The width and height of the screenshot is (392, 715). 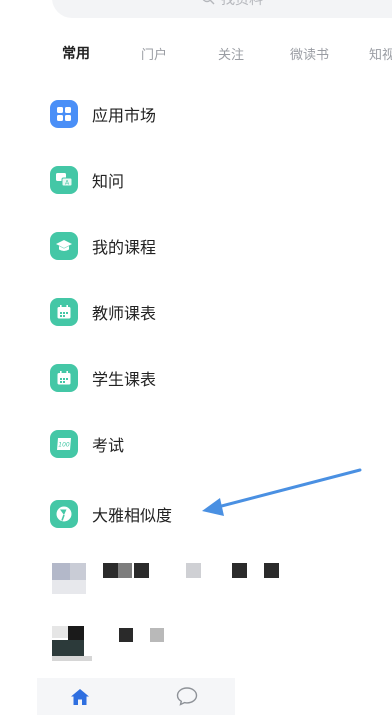 I want to click on item-label: 应用市场, so click(x=124, y=115).